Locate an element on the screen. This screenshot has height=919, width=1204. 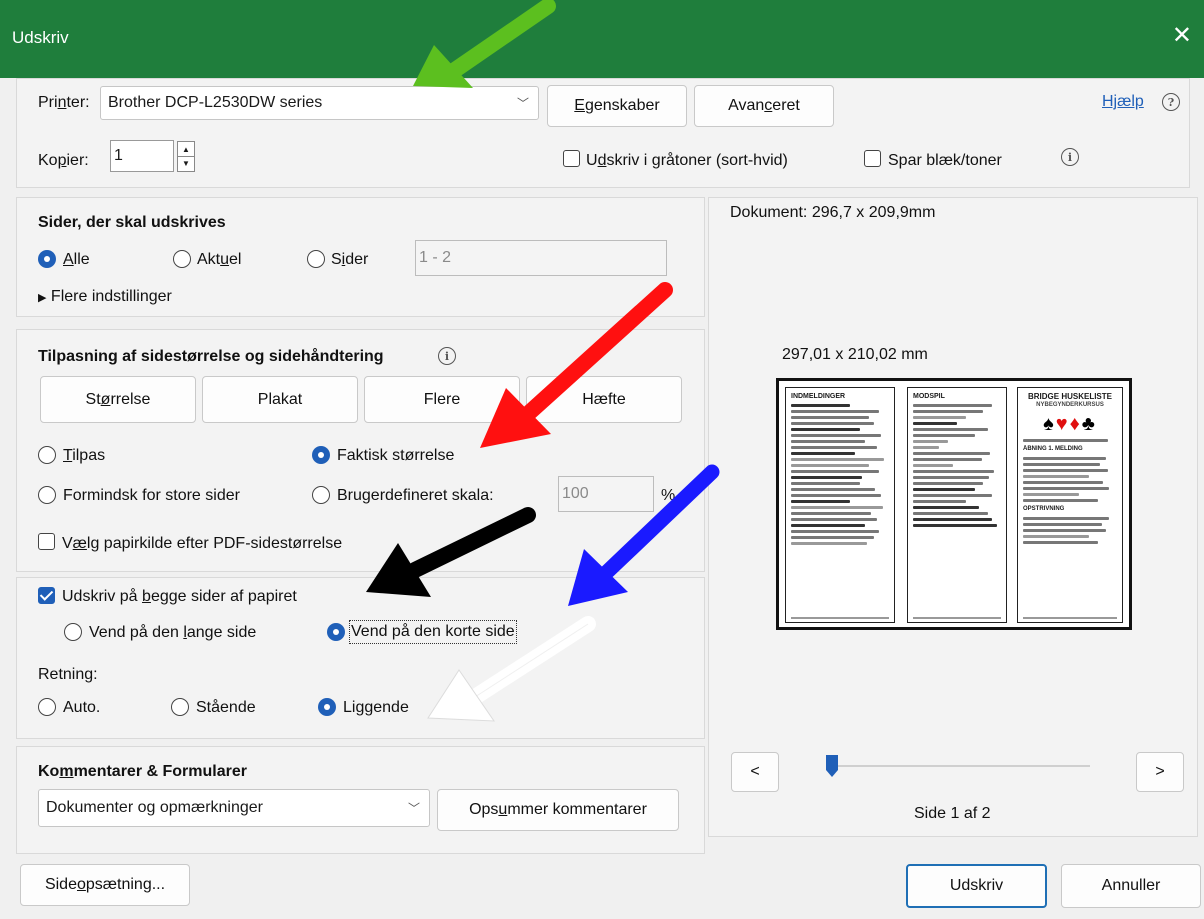
red-arrow-icon is located at coordinates (576, 365).